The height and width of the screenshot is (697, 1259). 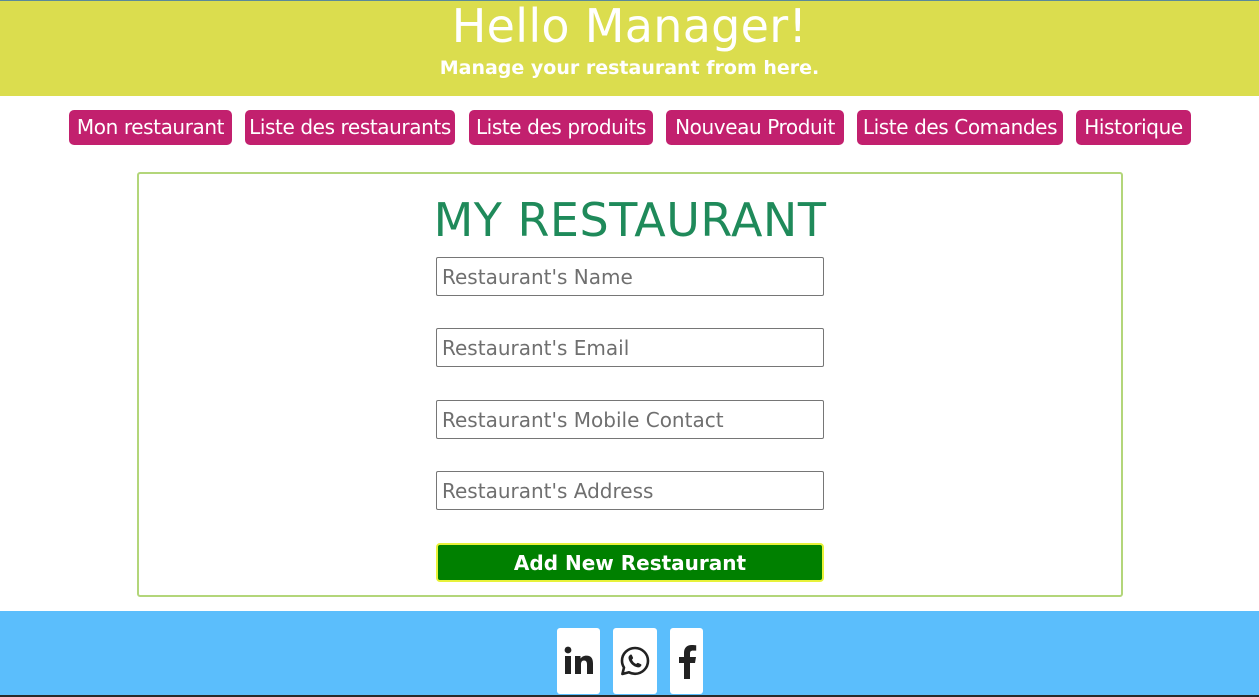 I want to click on nav-historique: Historique, so click(x=1133, y=127).